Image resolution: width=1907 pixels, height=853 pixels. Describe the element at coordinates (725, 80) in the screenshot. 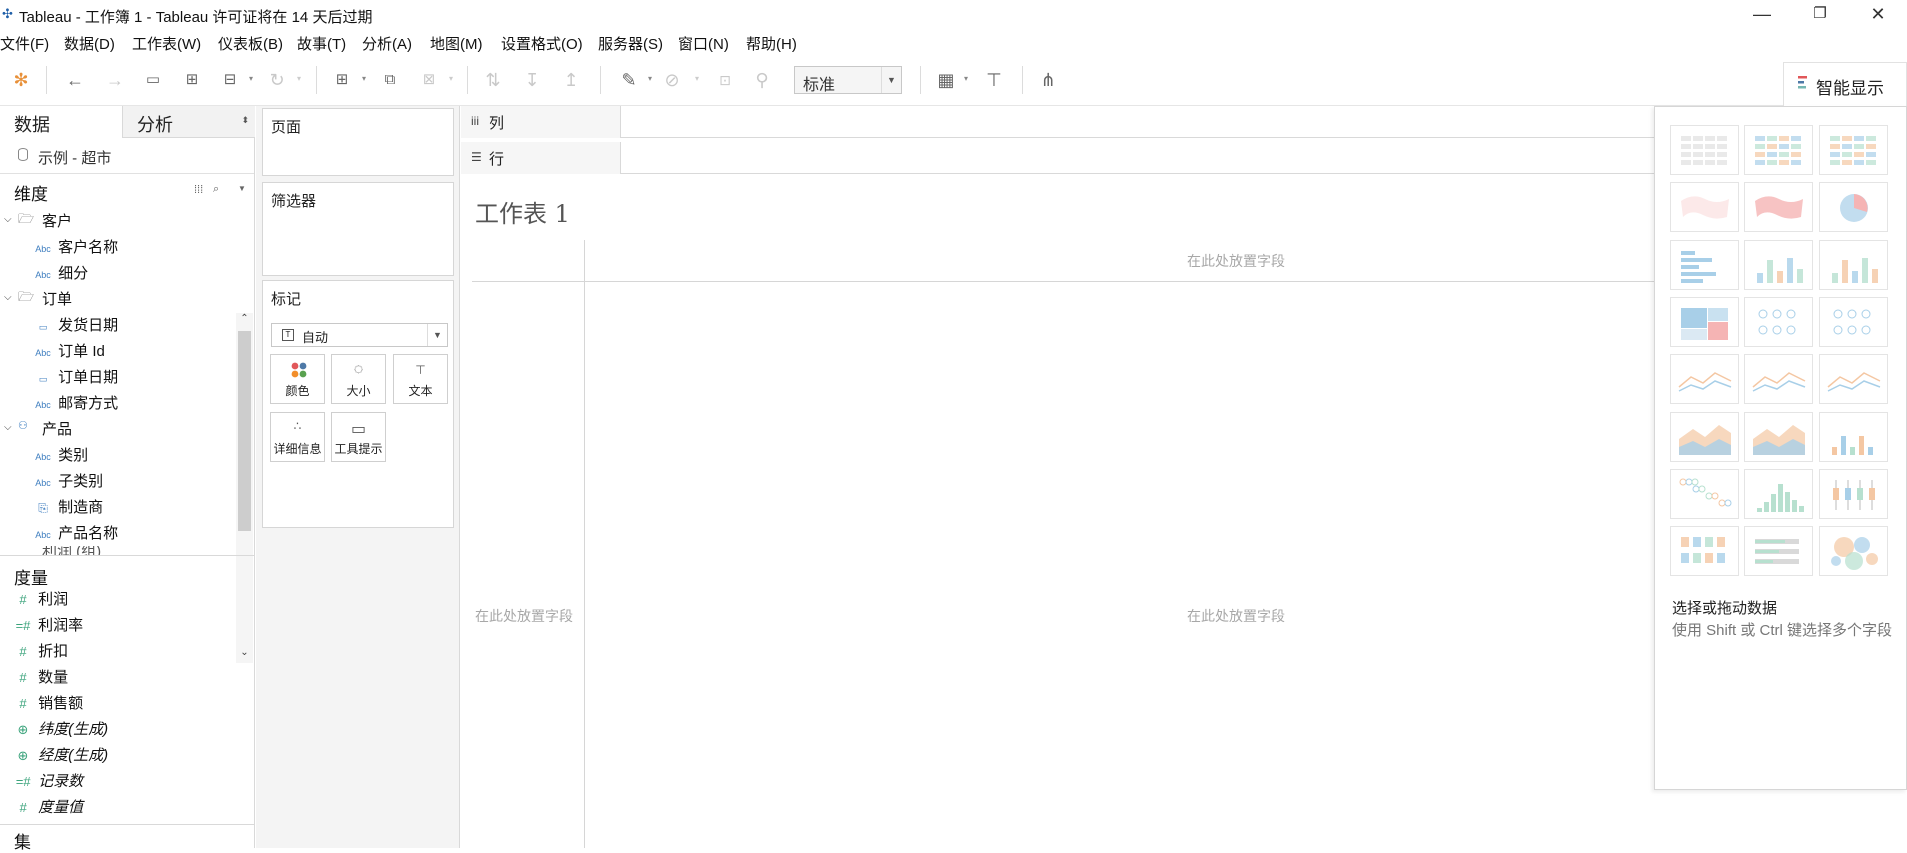

I see `show-mark-labels-icon: ⊡` at that location.